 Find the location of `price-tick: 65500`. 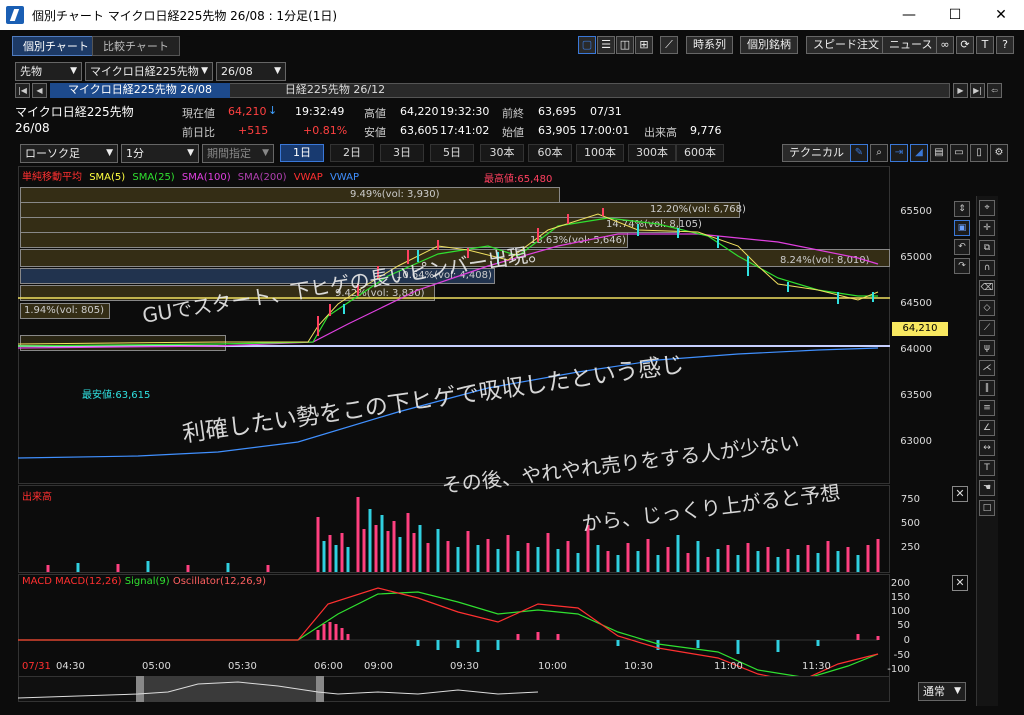

price-tick: 65500 is located at coordinates (916, 211).